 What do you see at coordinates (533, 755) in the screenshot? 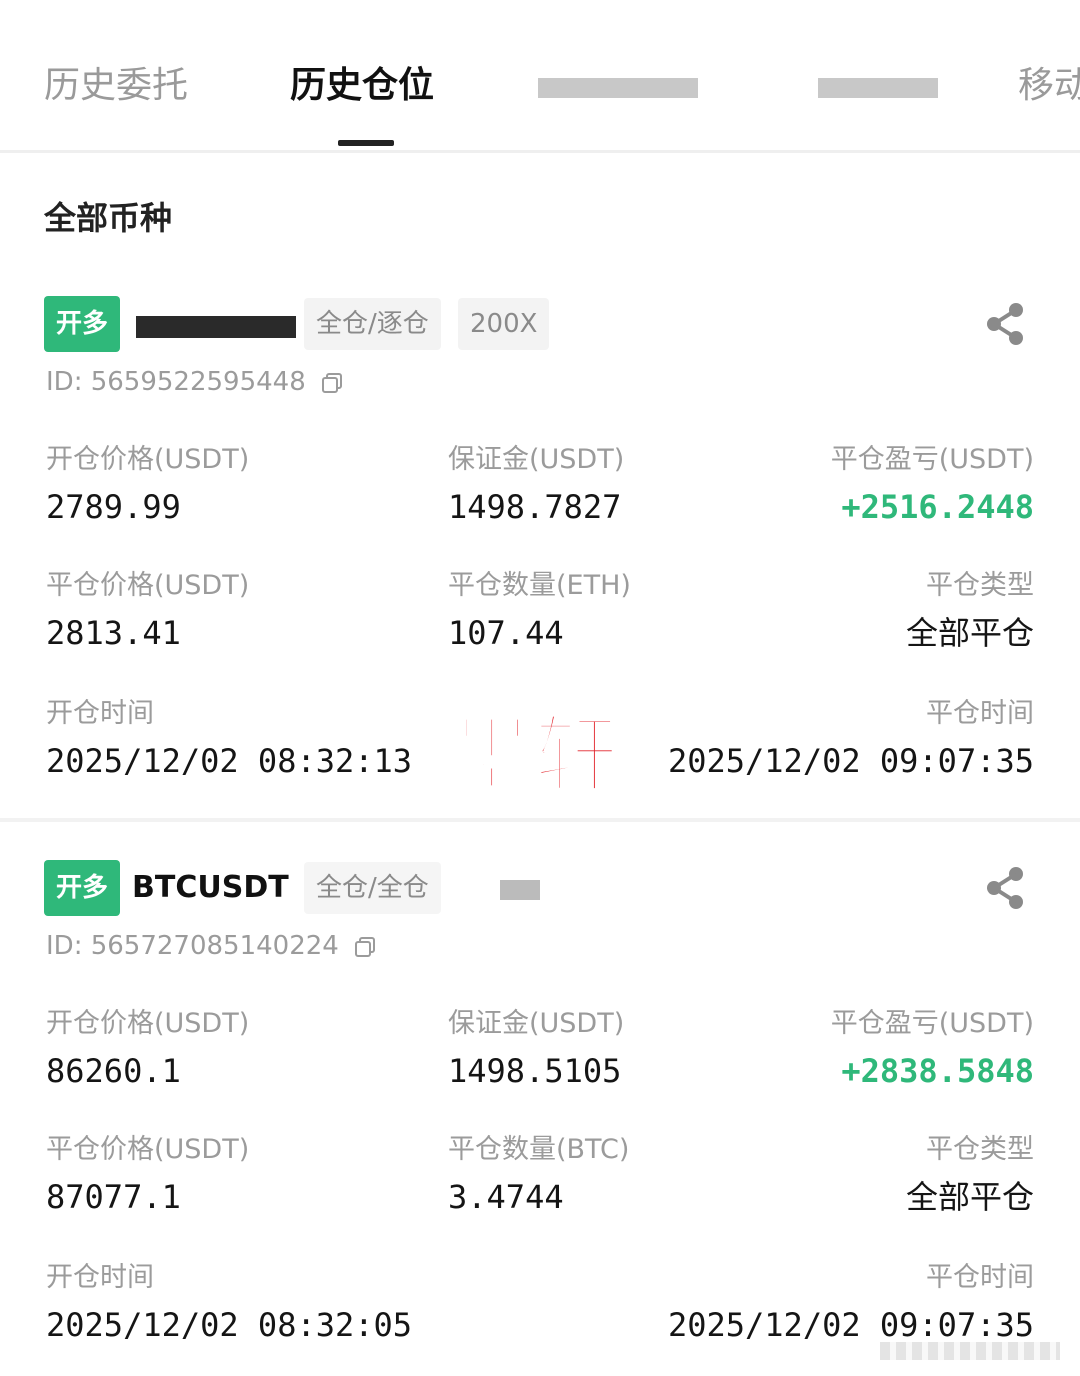
I see `watermark-text: 墨轩` at bounding box center [533, 755].